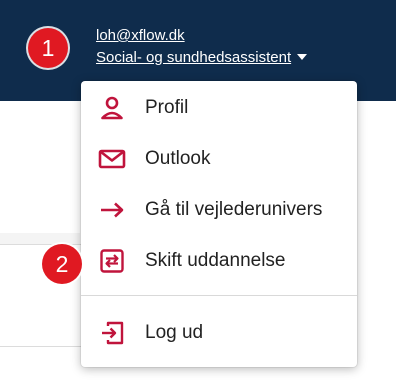 The width and height of the screenshot is (396, 381). I want to click on mail-icon, so click(112, 159).